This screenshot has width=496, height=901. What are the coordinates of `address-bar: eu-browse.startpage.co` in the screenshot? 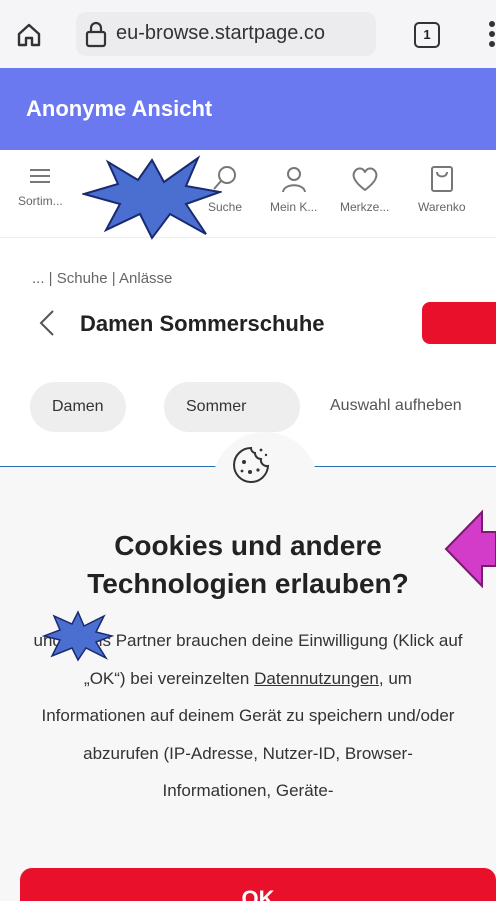 It's located at (226, 34).